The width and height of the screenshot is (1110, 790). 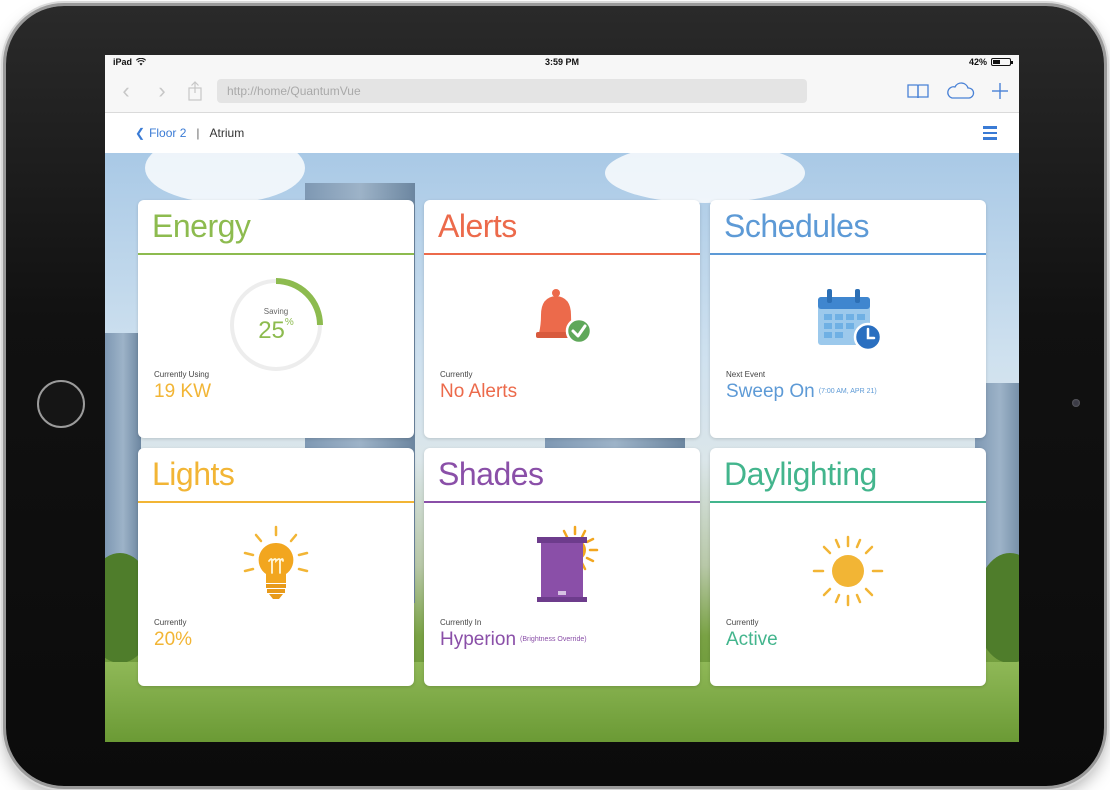 I want to click on tile-alerts: Alerts Currently No Alerts, so click(x=562, y=319).